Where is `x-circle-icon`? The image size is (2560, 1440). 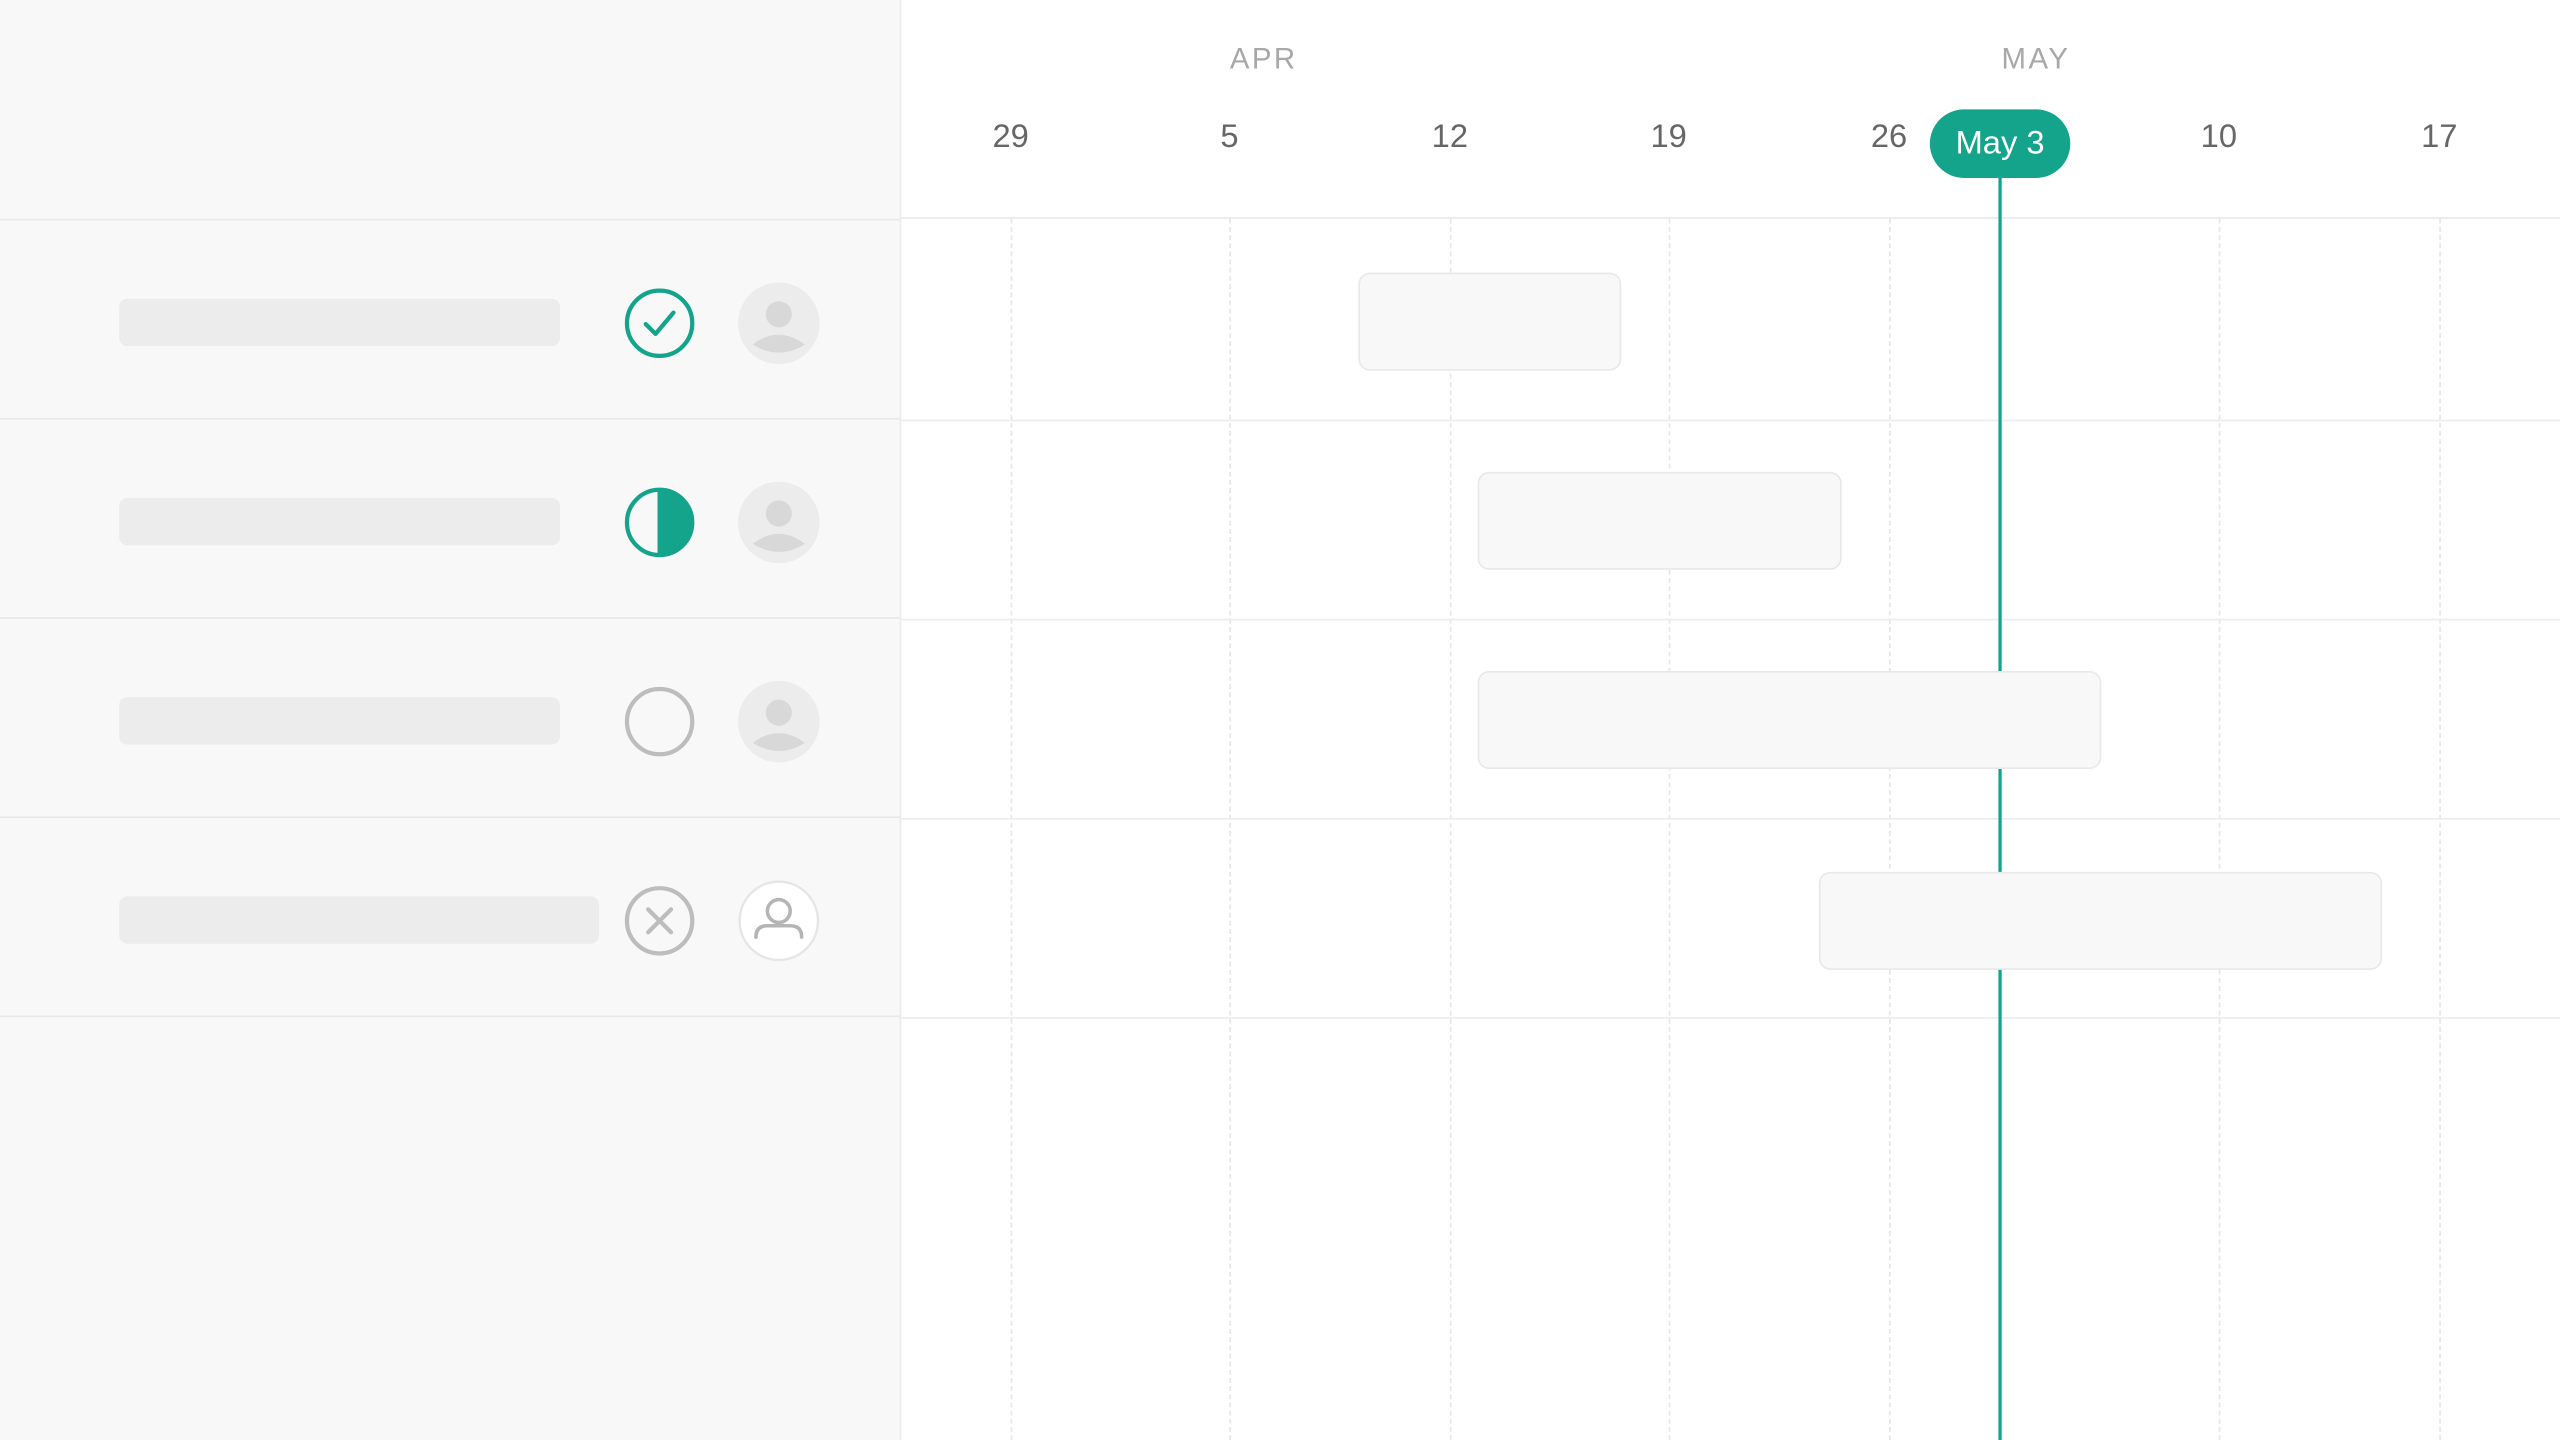
x-circle-icon is located at coordinates (660, 921).